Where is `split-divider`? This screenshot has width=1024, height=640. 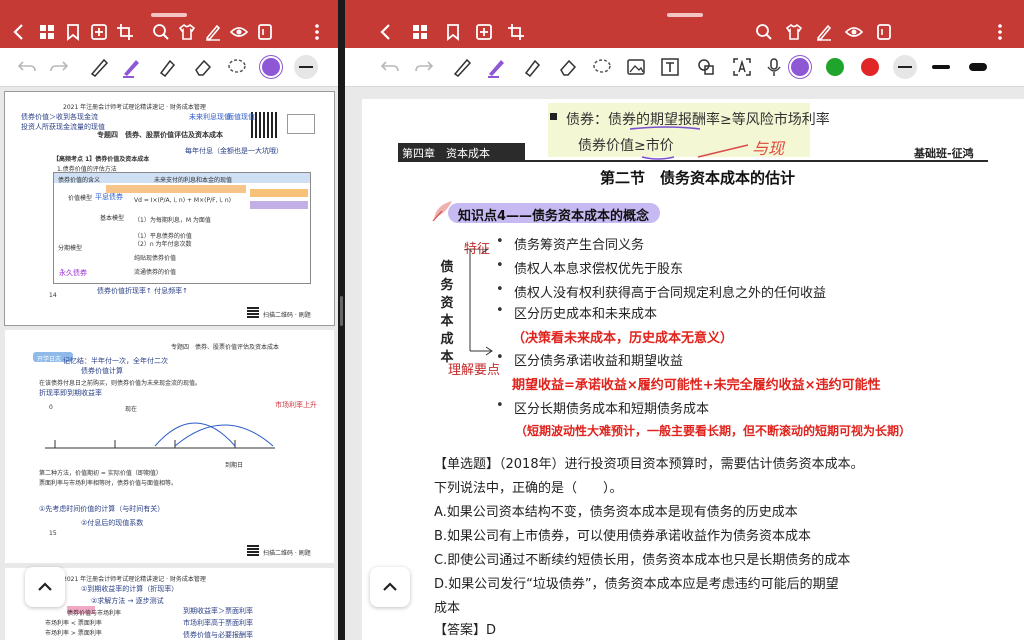 split-divider is located at coordinates (341, 320).